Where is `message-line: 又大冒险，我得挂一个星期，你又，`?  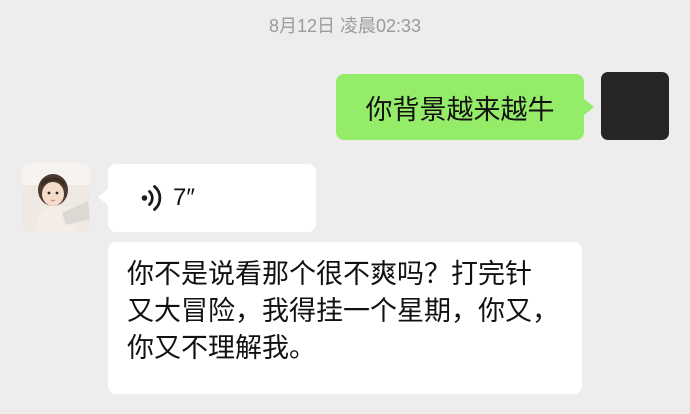
message-line: 又大冒险，我得挂一个星期，你又， is located at coordinates (343, 311).